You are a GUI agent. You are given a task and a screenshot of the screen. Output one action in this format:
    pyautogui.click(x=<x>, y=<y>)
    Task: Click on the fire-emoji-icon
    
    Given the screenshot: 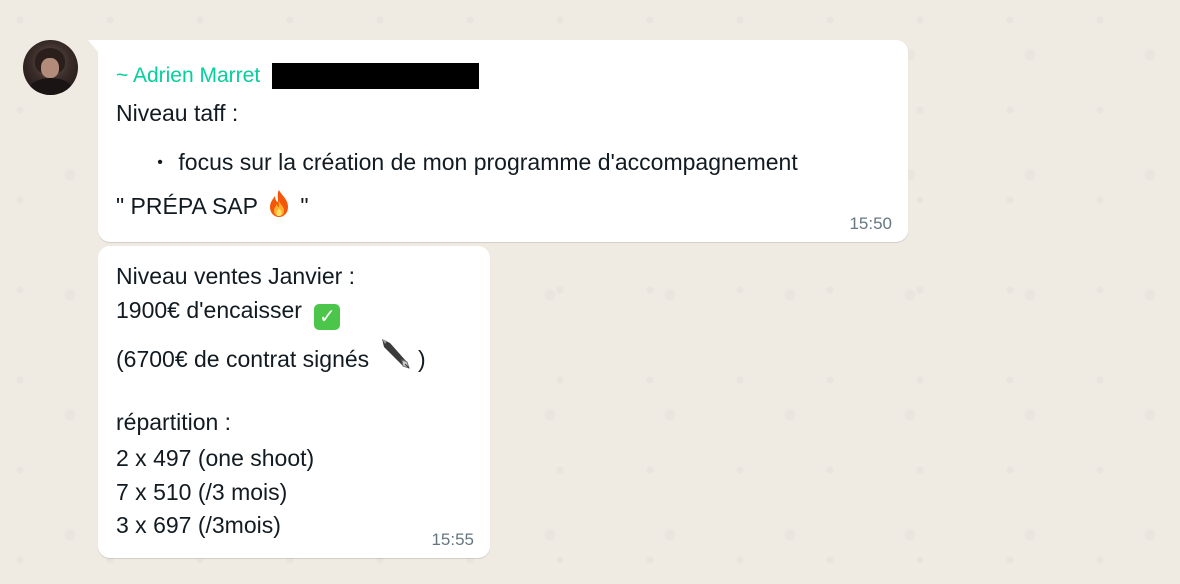 What is the action you would take?
    pyautogui.click(x=279, y=206)
    